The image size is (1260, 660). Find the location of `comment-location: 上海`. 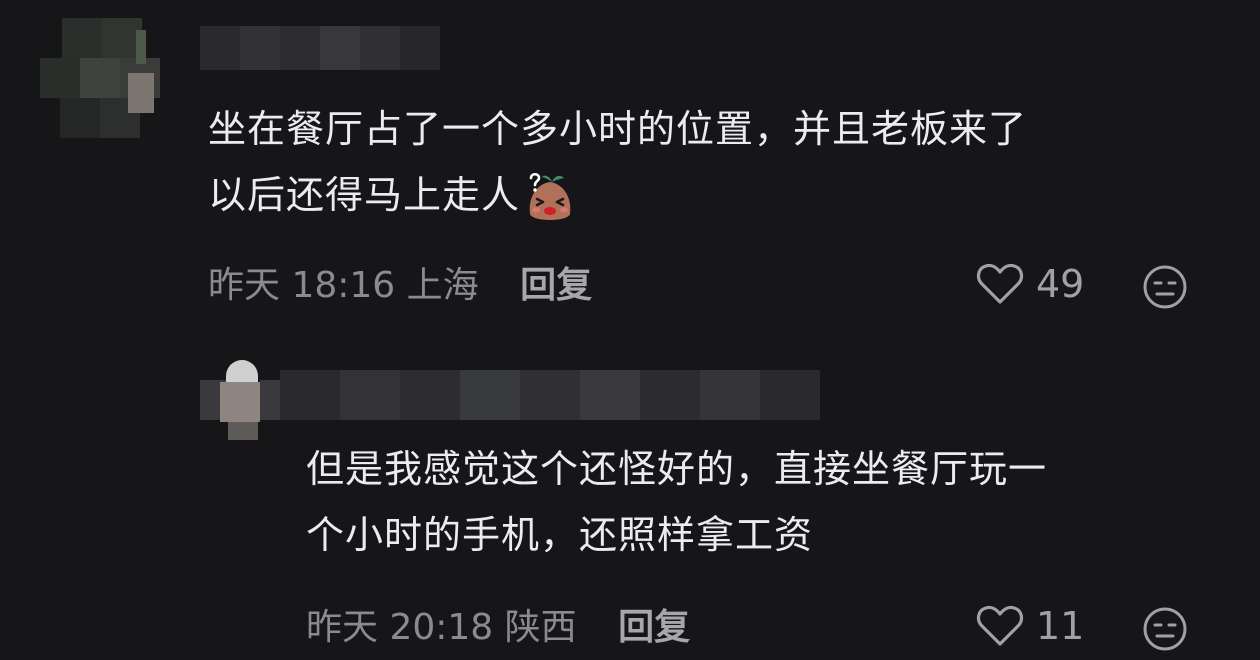

comment-location: 上海 is located at coordinates (442, 285).